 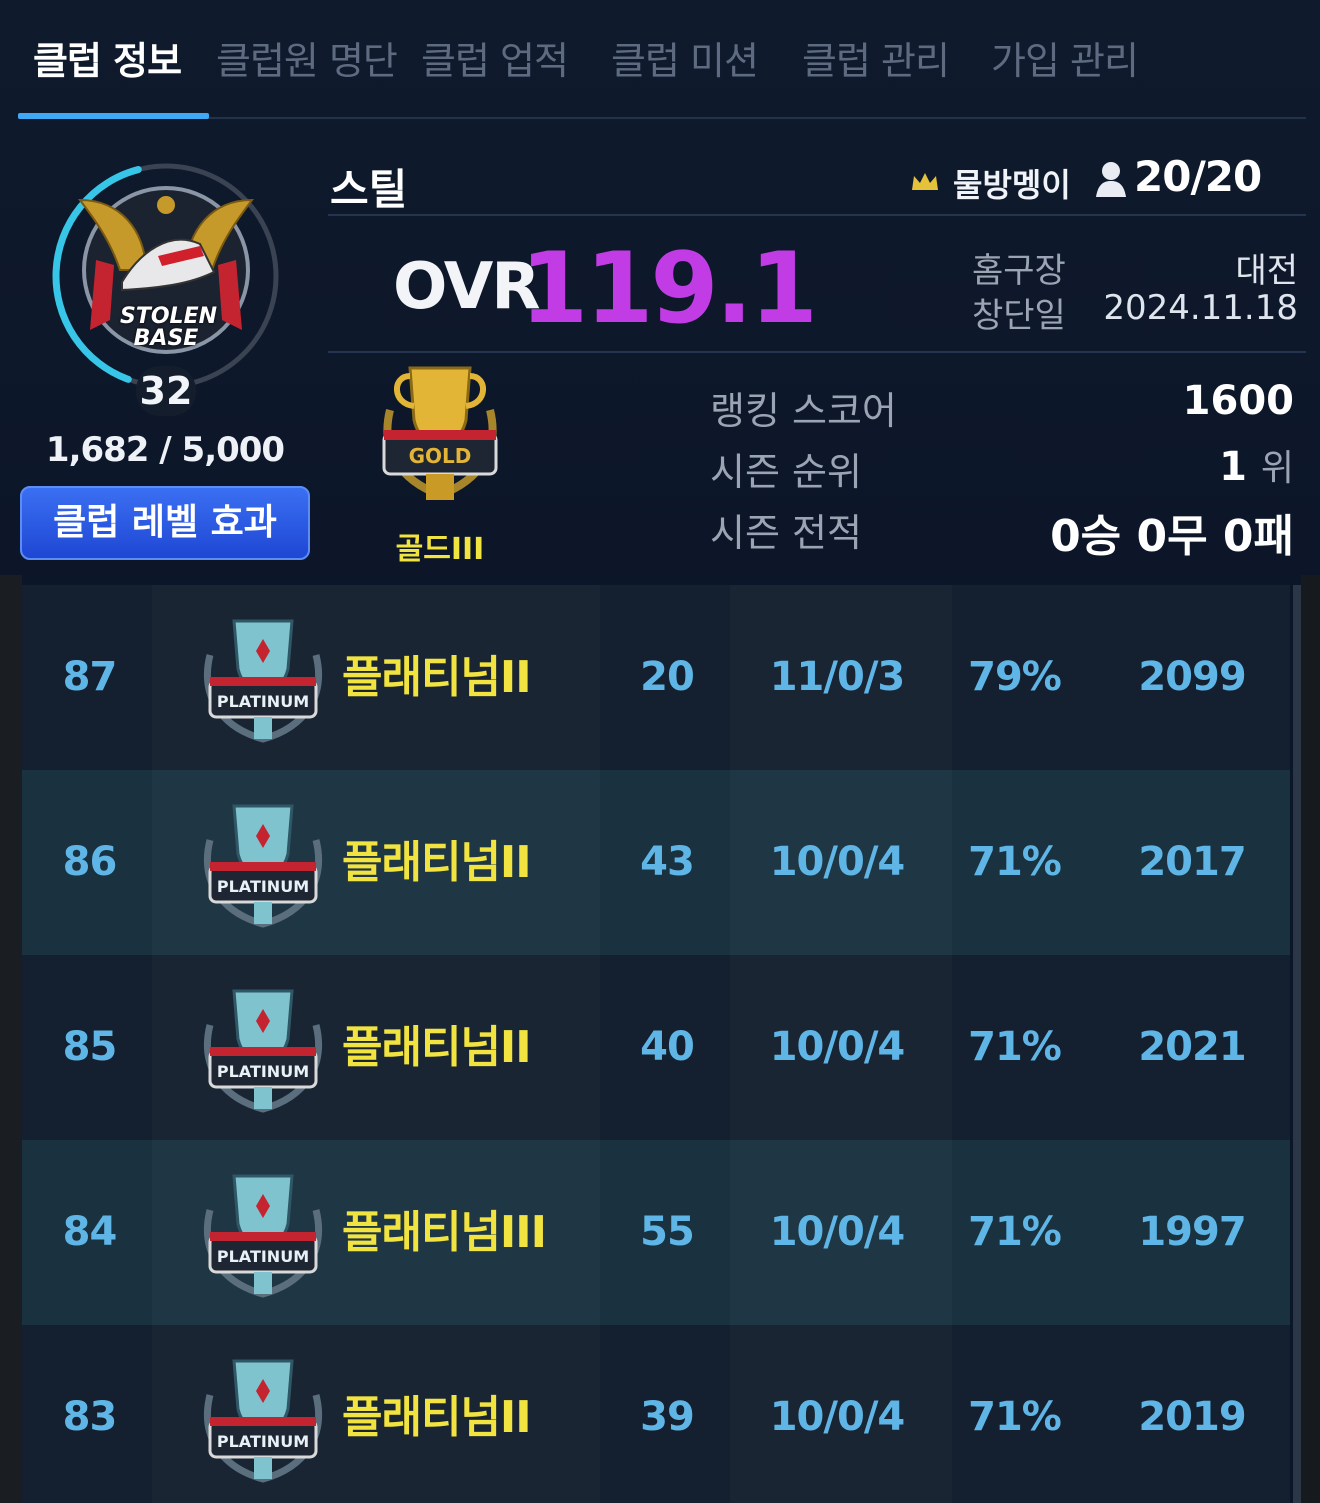 I want to click on table-right-edge, so click(x=1310, y=1039).